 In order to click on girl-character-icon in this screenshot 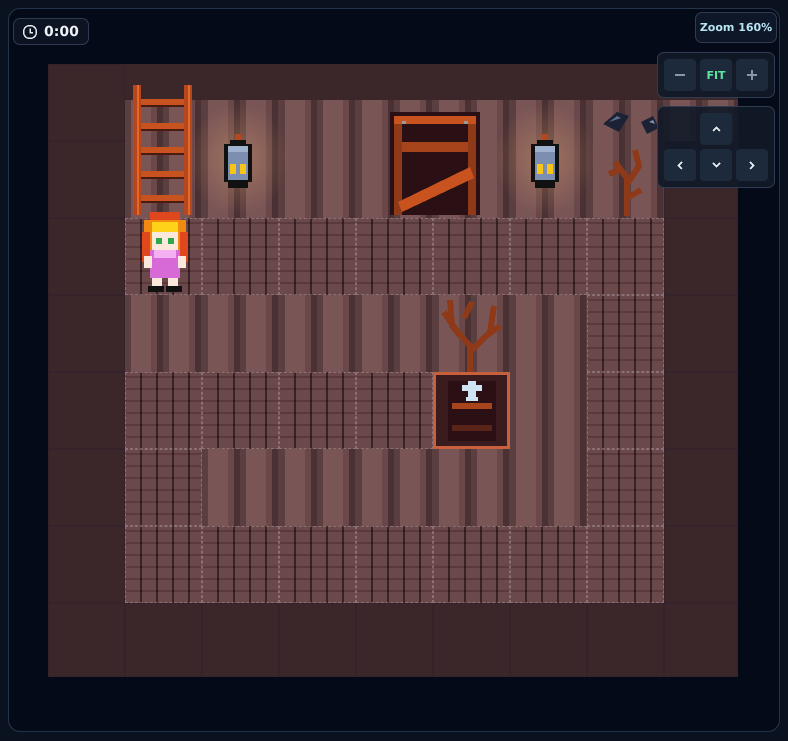, I will do `click(165, 252)`.